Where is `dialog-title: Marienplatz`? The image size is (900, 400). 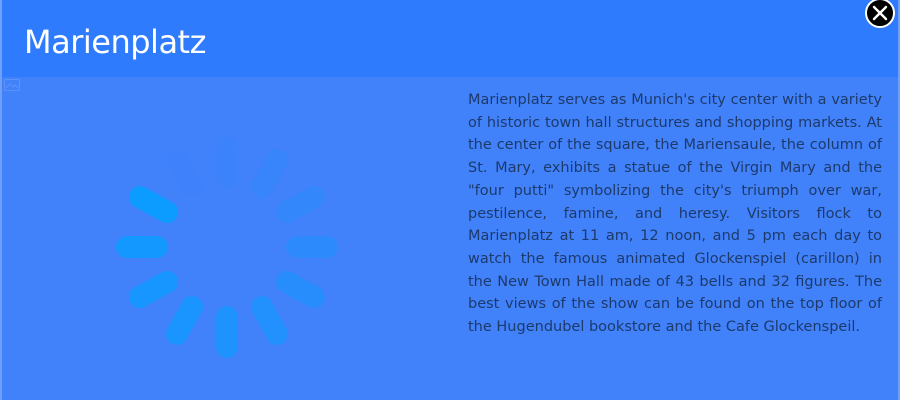 dialog-title: Marienplatz is located at coordinates (115, 42).